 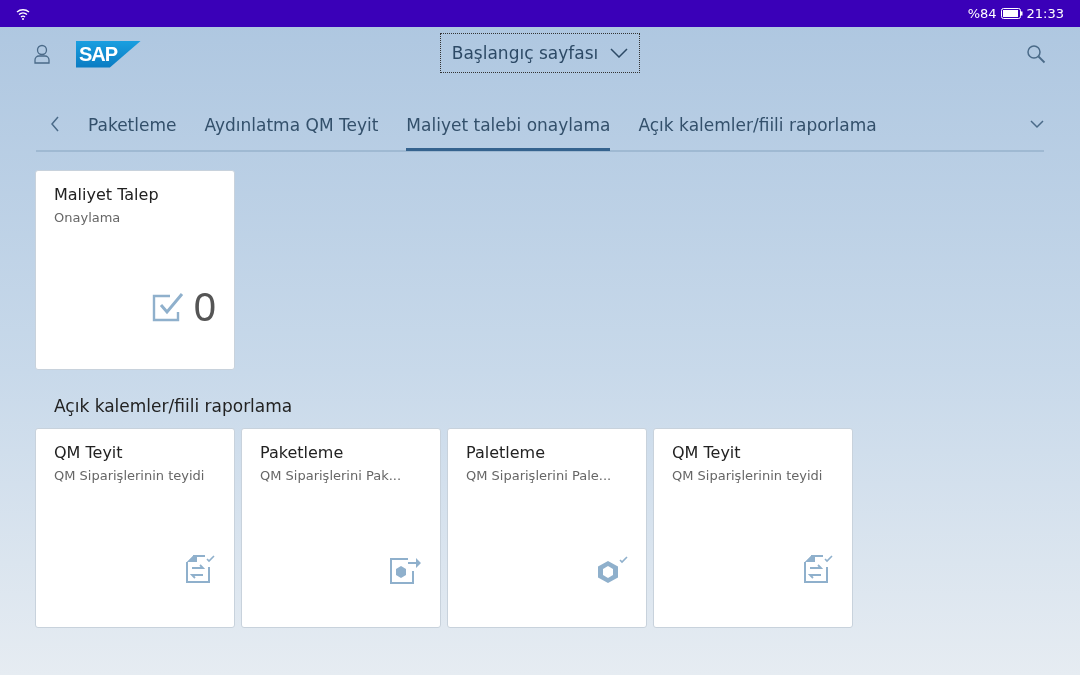 I want to click on tile-title: Maliyet Talep, so click(x=107, y=194).